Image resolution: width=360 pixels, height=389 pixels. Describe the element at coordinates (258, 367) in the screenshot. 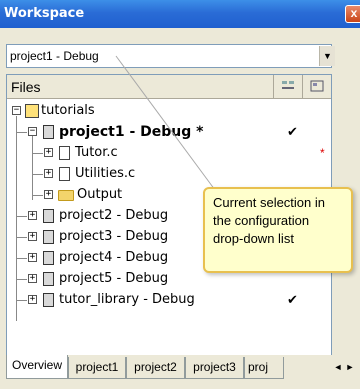

I see `tab-label: proj` at that location.